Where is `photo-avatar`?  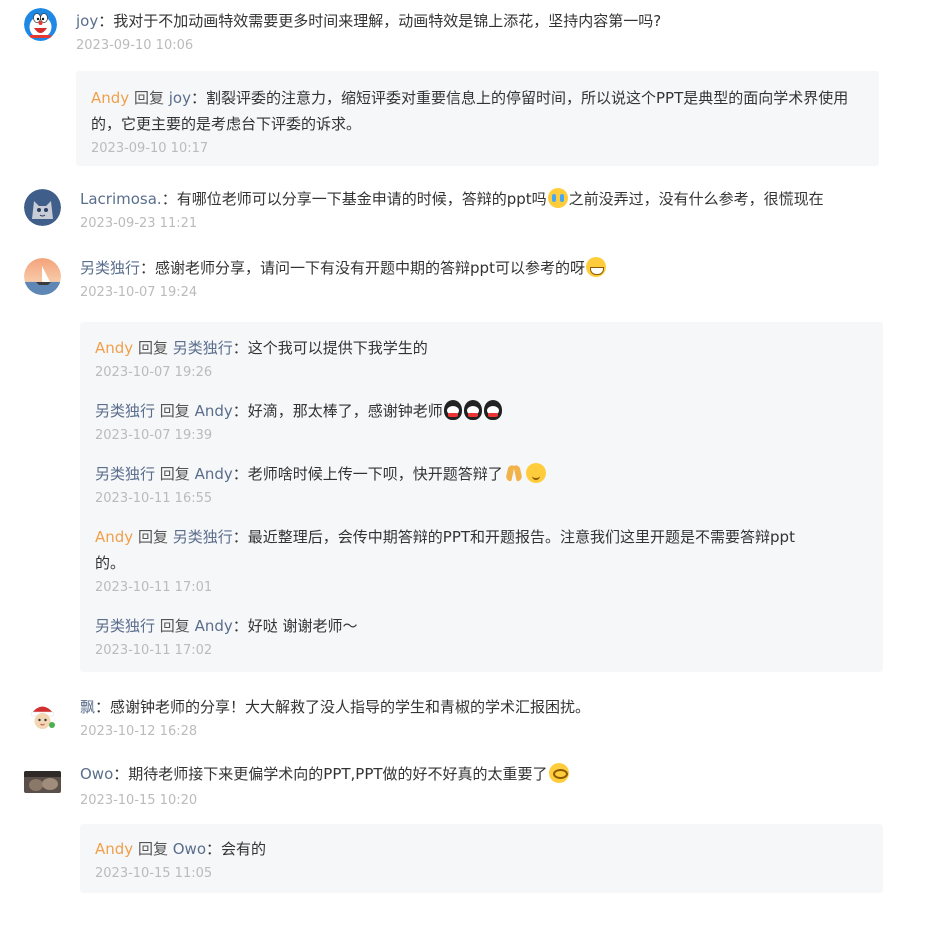
photo-avatar is located at coordinates (42, 782).